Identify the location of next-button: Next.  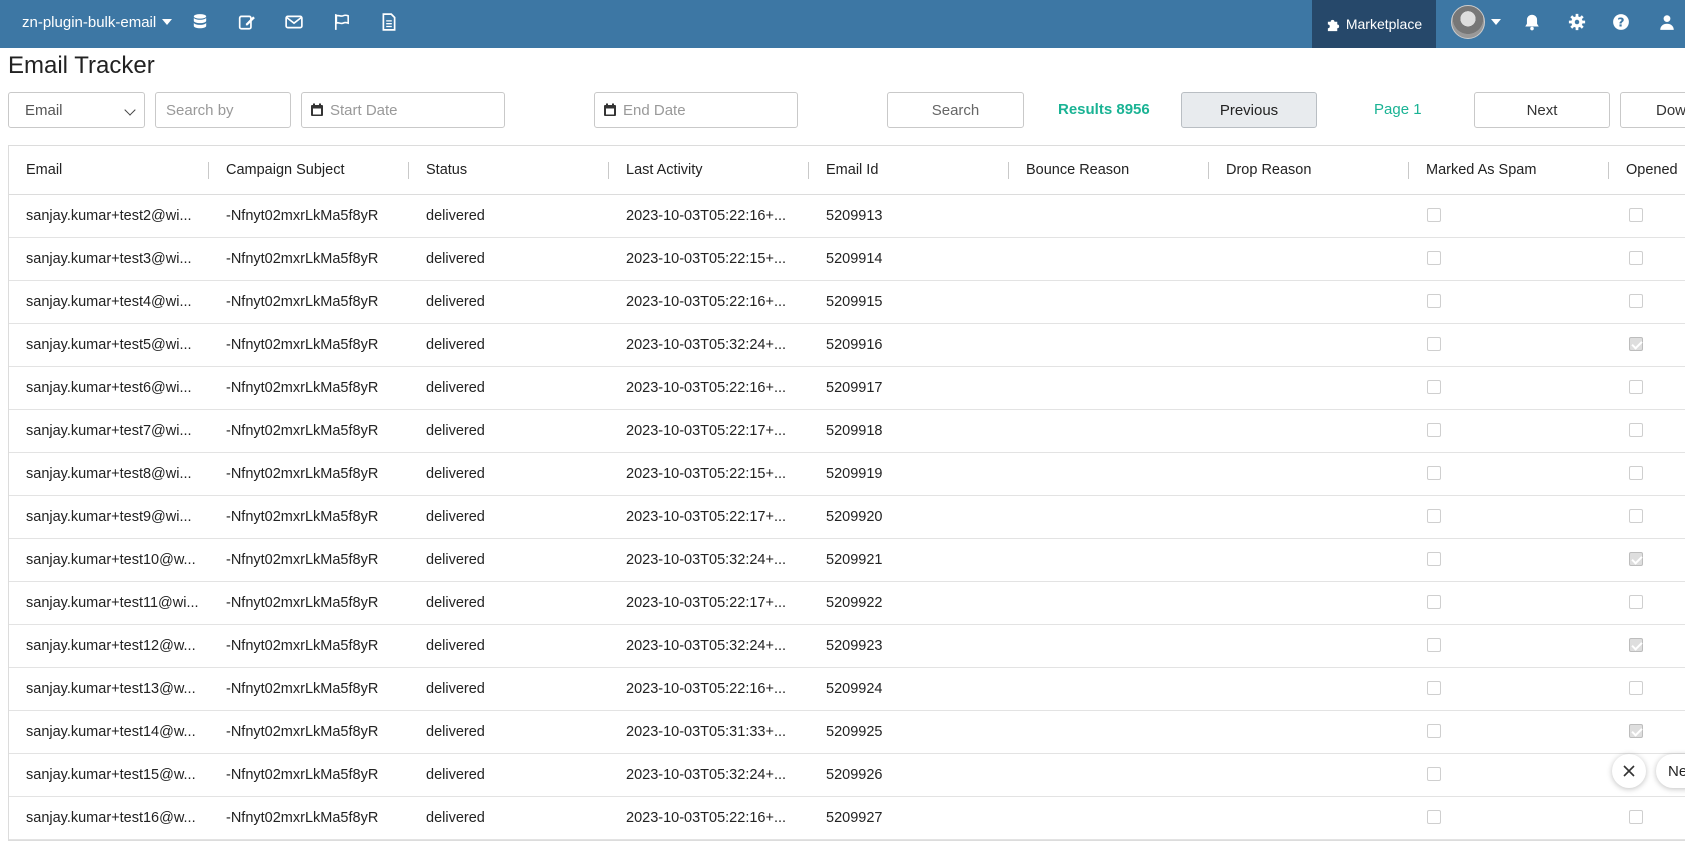
(1542, 110).